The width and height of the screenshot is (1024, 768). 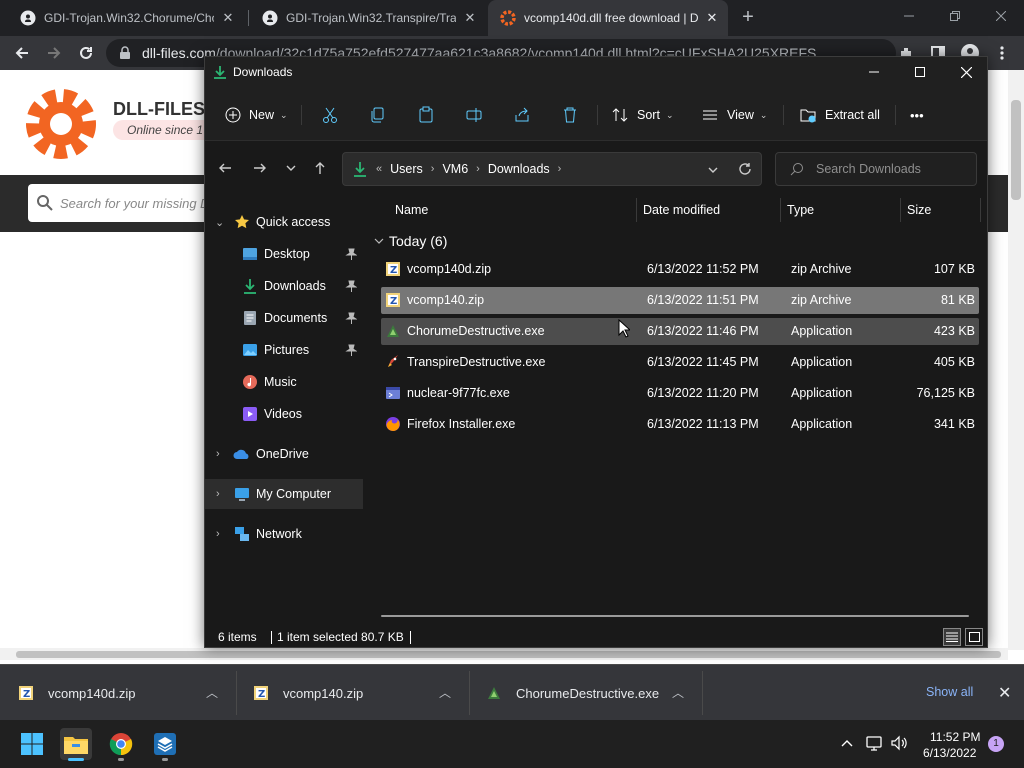 I want to click on nav-pictures: Pictures, so click(x=284, y=350).